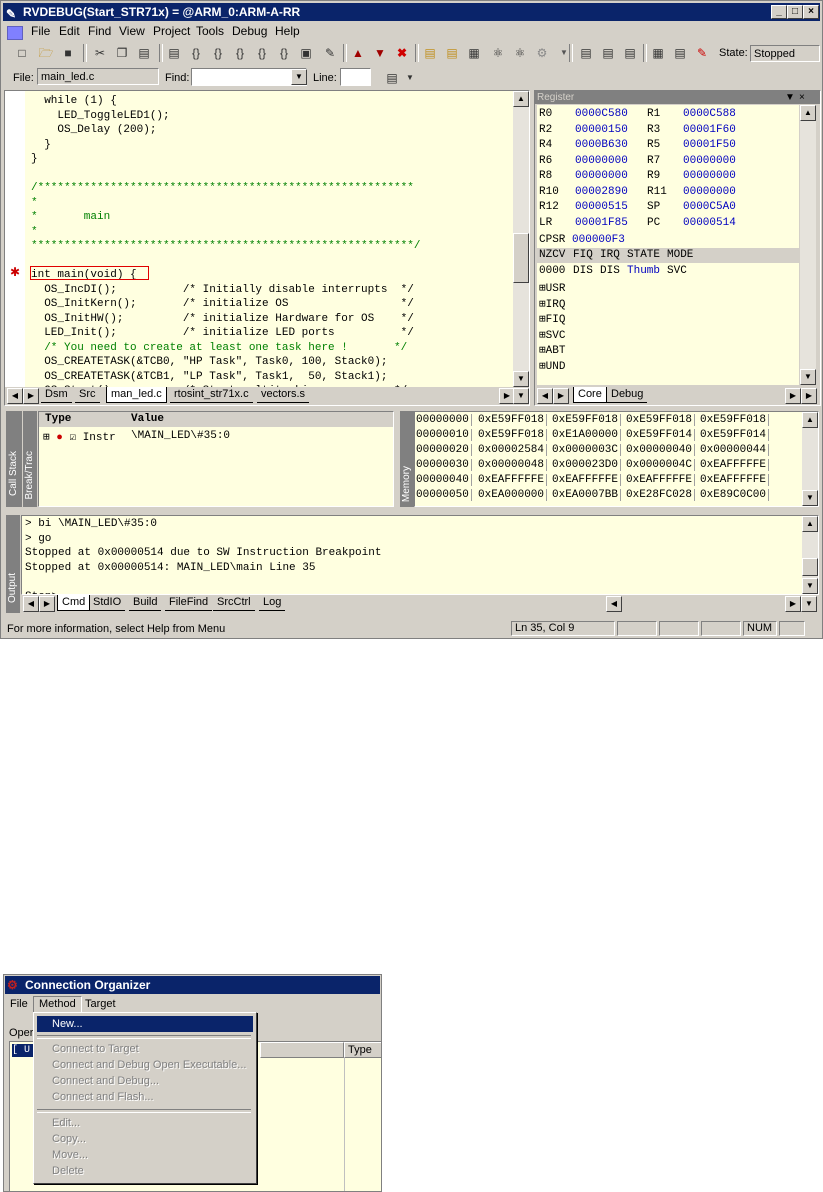  I want to click on copy-icon: ❐, so click(122, 53).